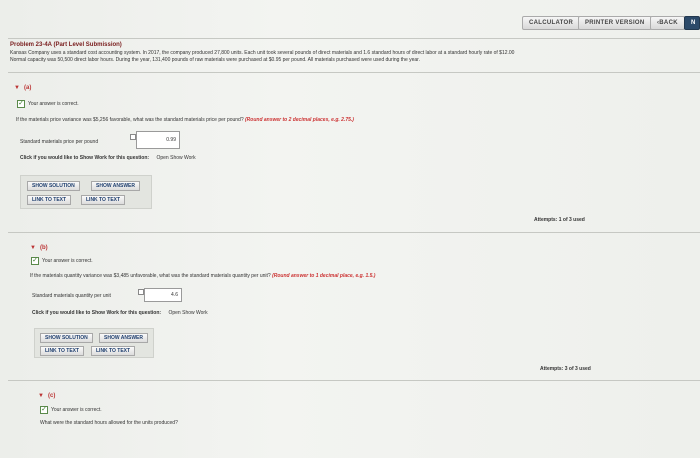  What do you see at coordinates (350, 23) in the screenshot?
I see `top-toolbar: CALCULATOR PRINTER VERSION ‹BACK N` at bounding box center [350, 23].